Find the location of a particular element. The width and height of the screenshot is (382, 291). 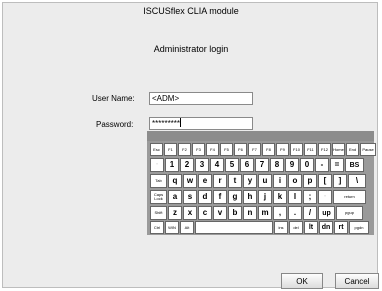

key-0: 0 is located at coordinates (307, 165).